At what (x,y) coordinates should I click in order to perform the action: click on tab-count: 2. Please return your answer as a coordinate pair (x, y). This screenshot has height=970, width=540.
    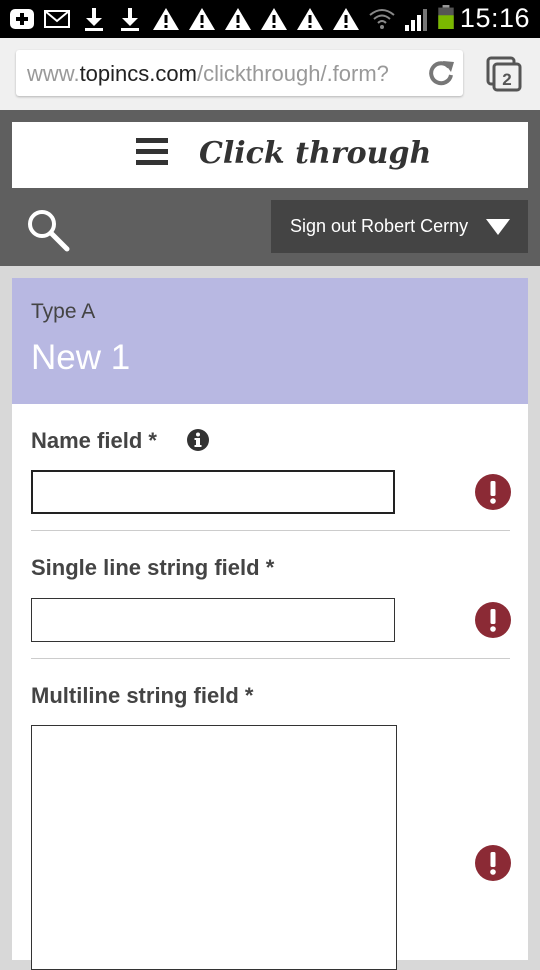
    Looking at the image, I should click on (506, 79).